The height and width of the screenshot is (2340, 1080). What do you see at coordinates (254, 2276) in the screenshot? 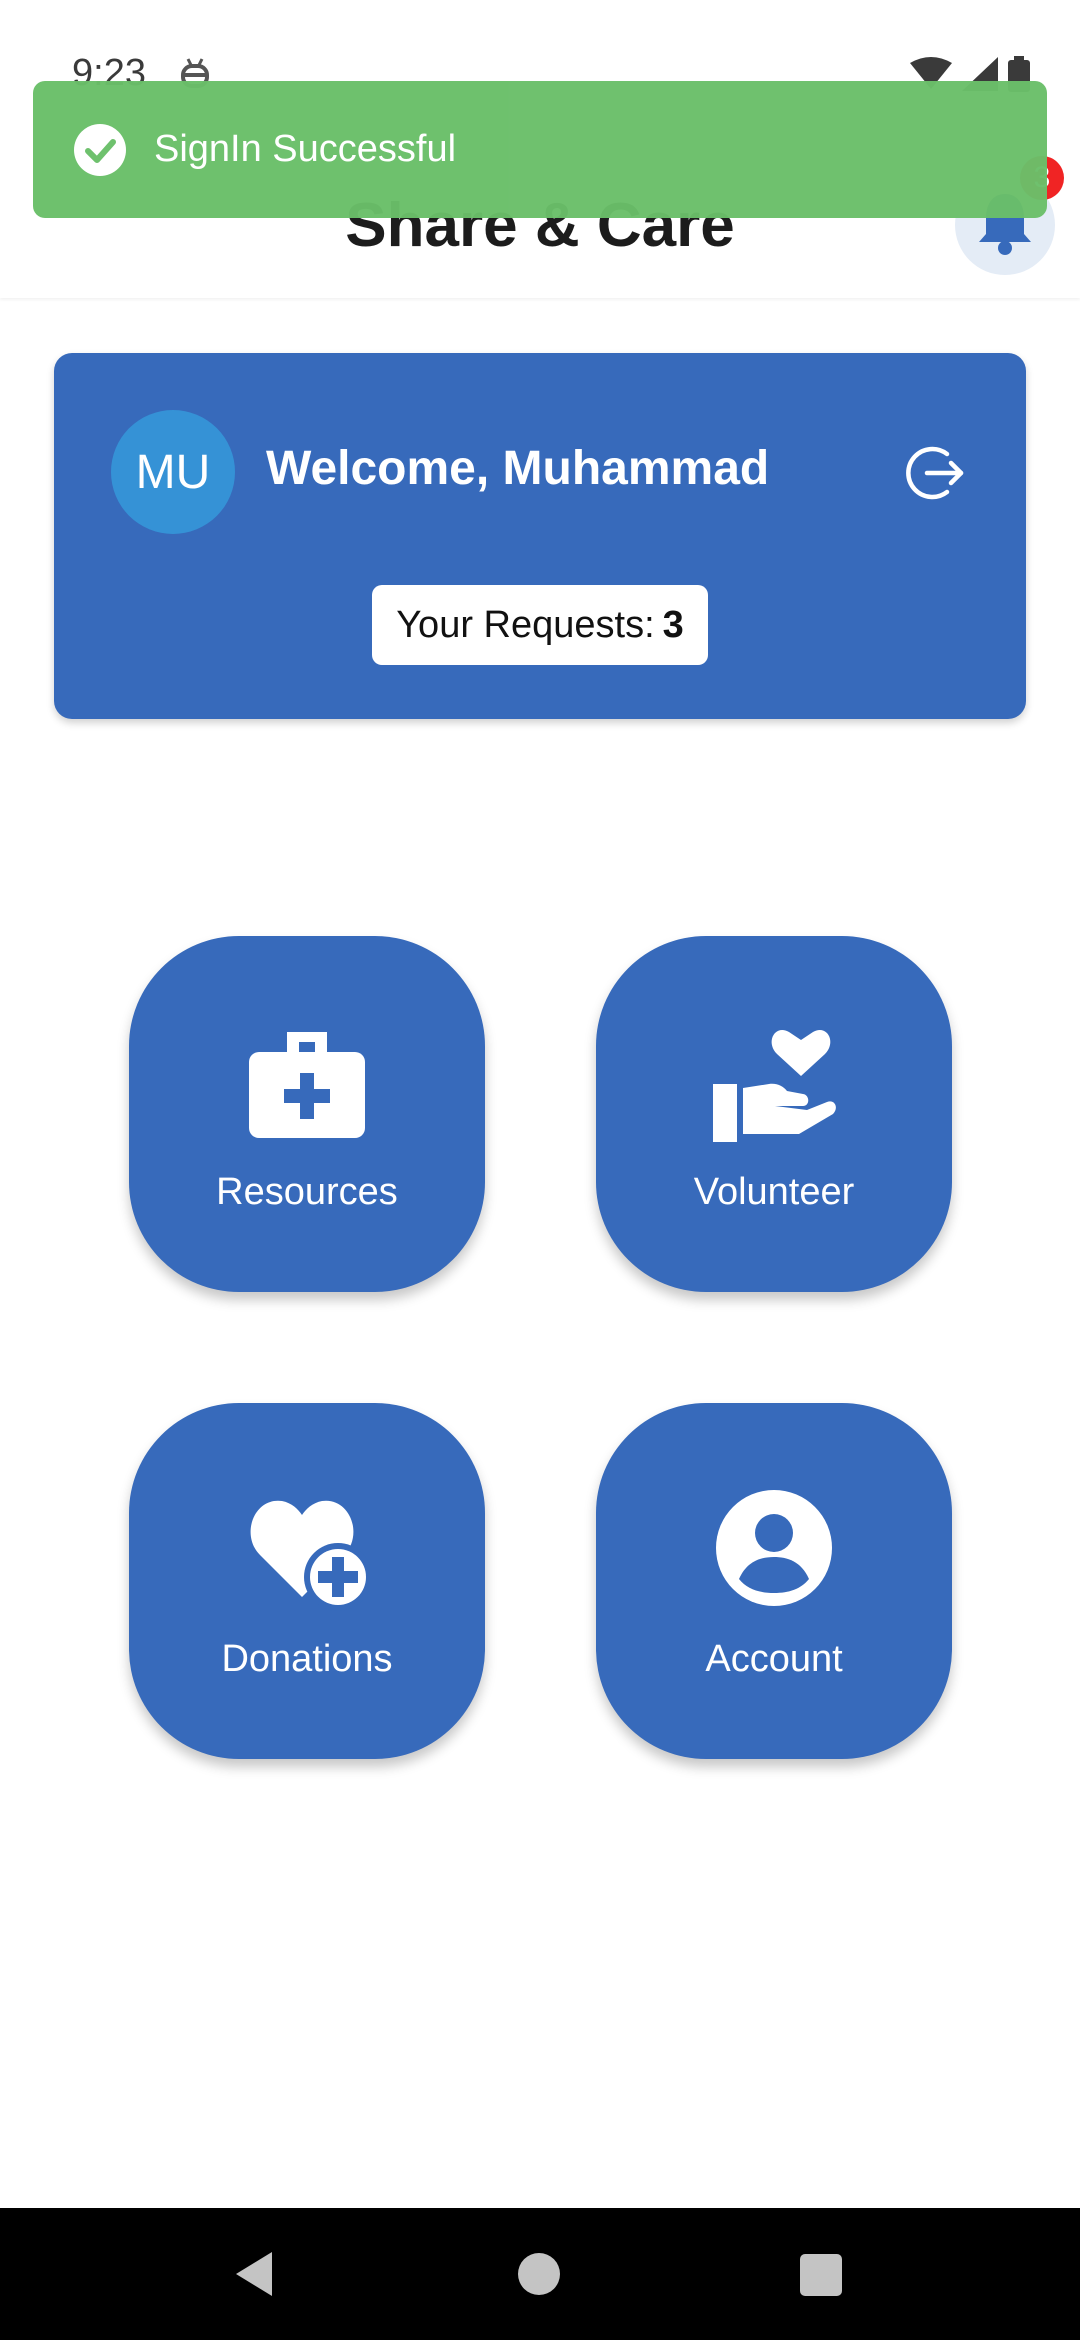
I see `back-icon` at bounding box center [254, 2276].